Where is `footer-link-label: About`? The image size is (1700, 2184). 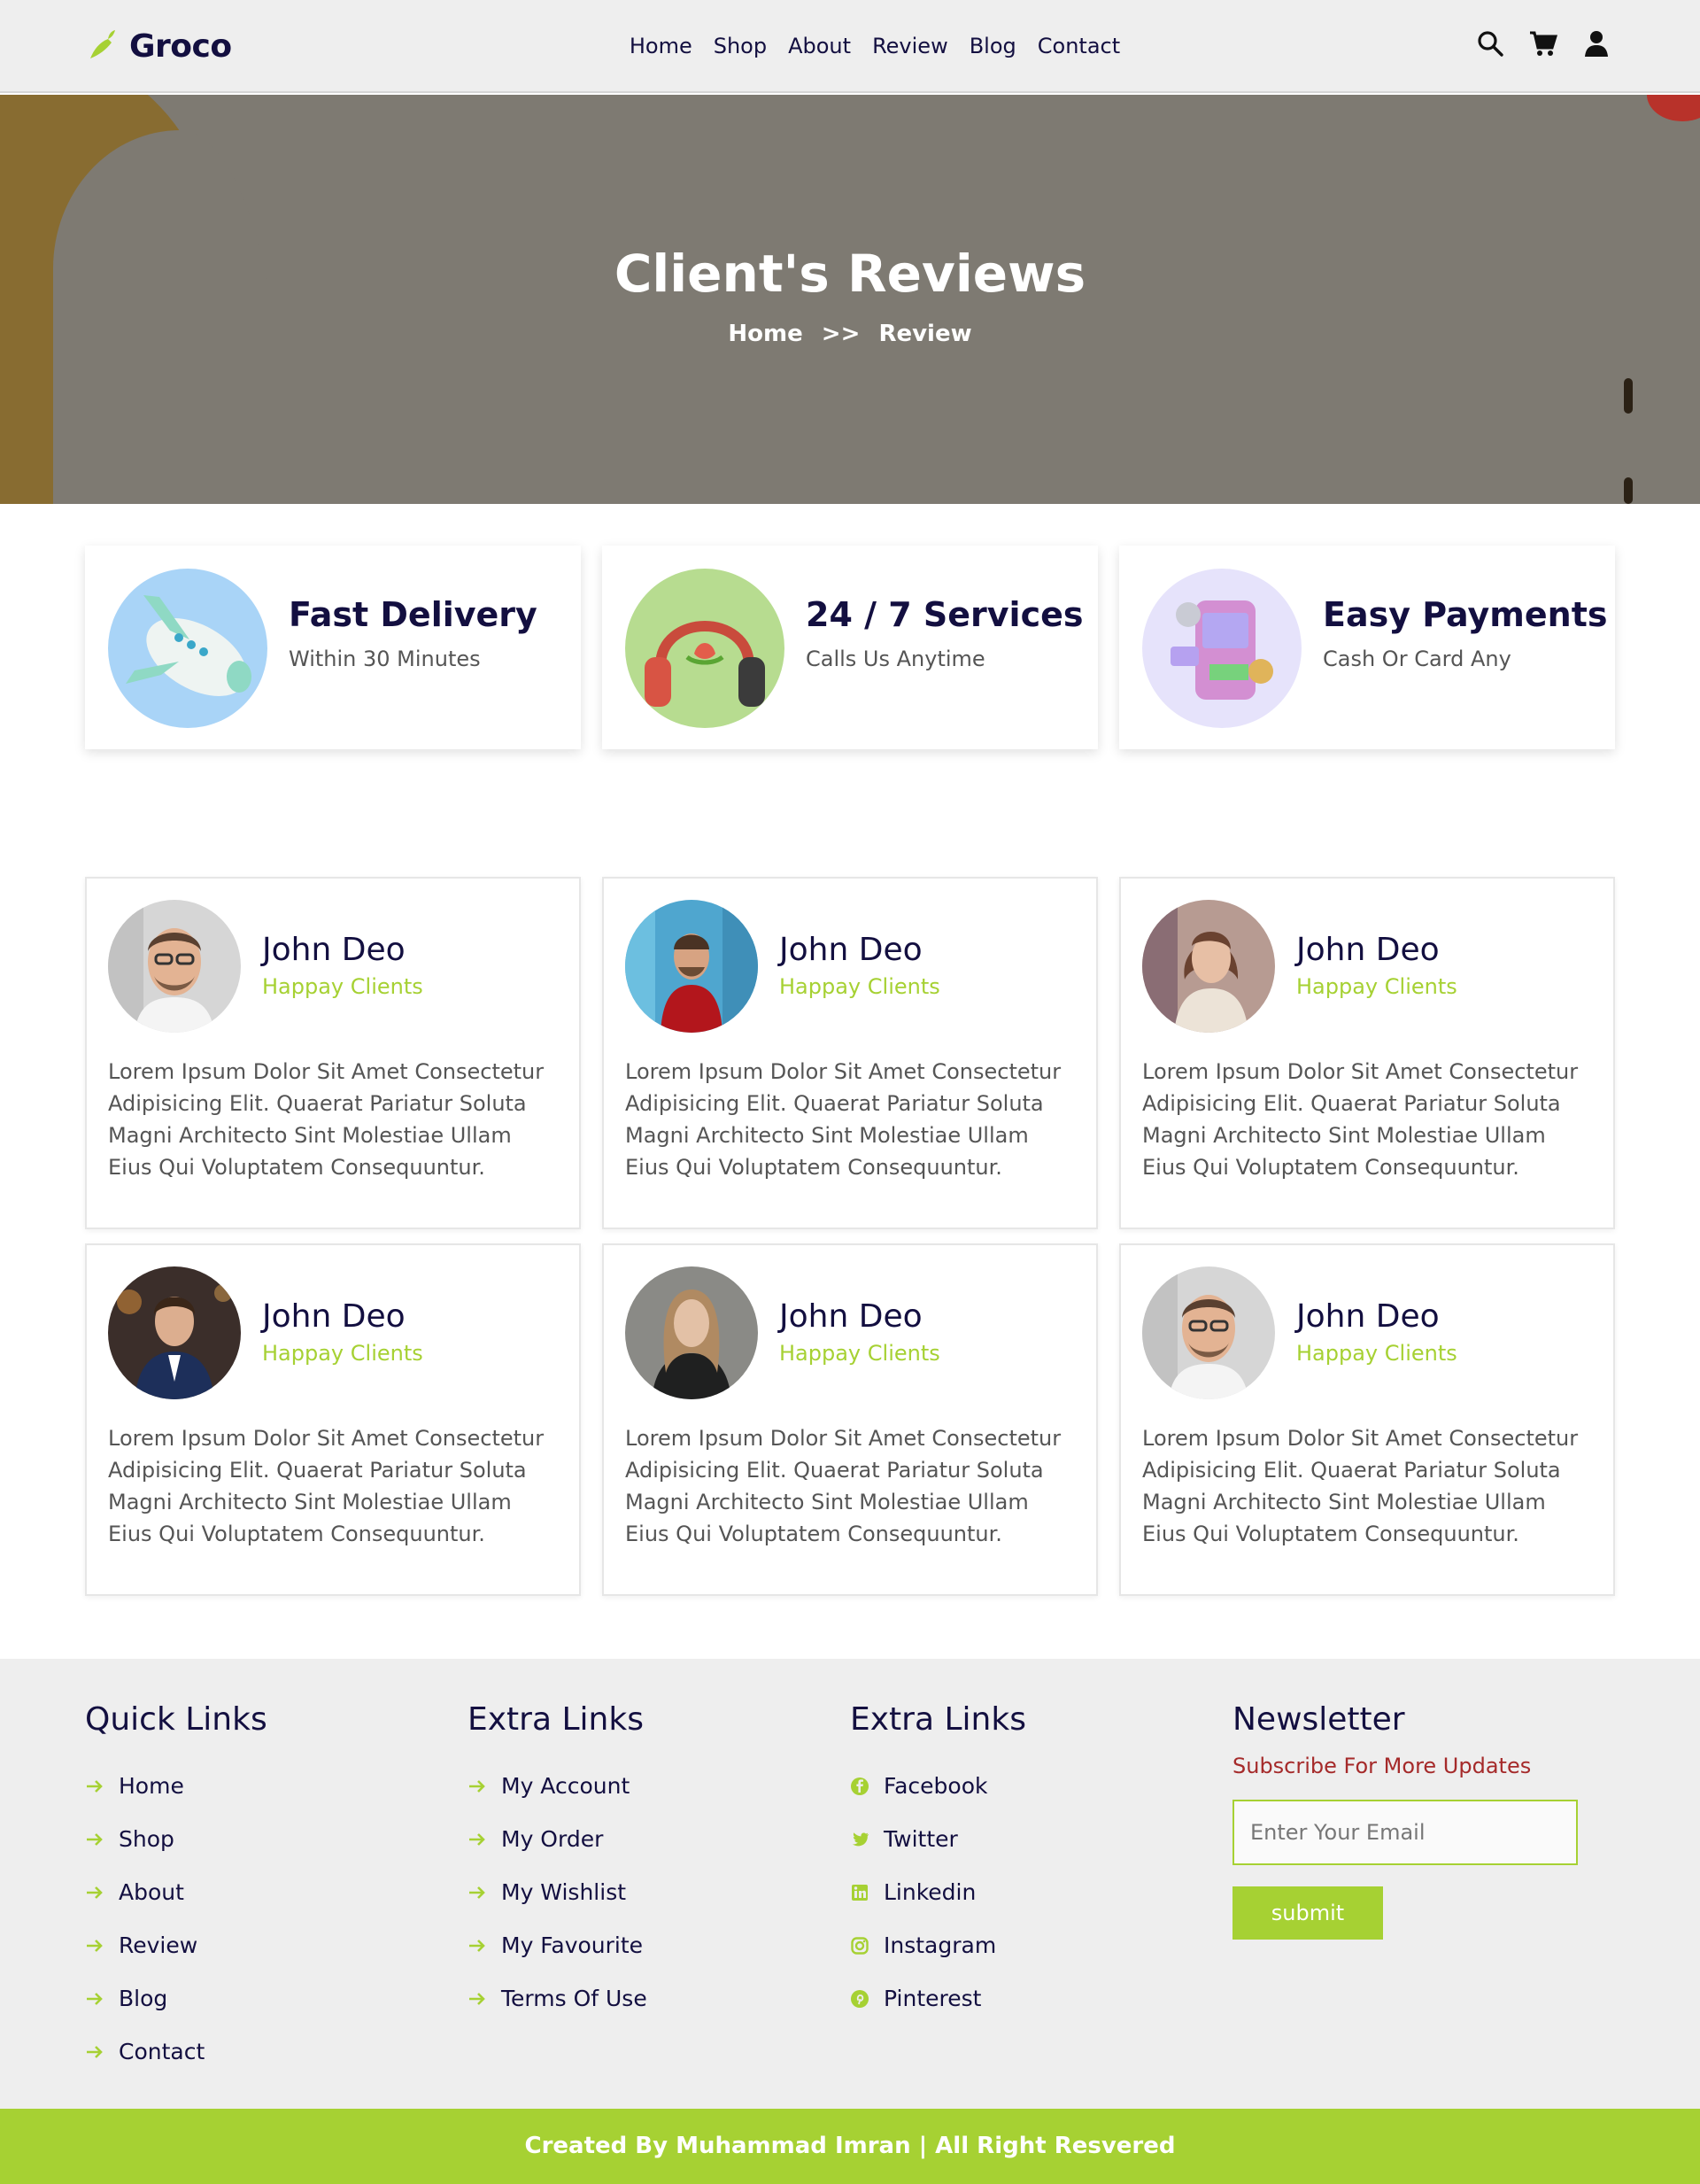 footer-link-label: About is located at coordinates (151, 1891).